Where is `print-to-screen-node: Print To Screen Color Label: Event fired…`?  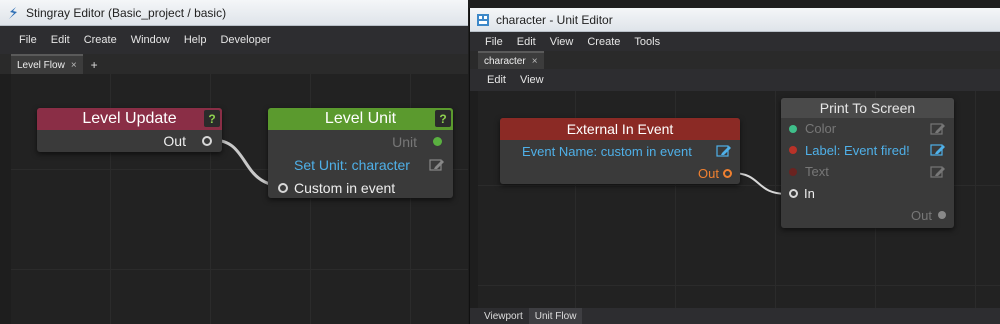 print-to-screen-node: Print To Screen Color Label: Event fired… is located at coordinates (867, 163).